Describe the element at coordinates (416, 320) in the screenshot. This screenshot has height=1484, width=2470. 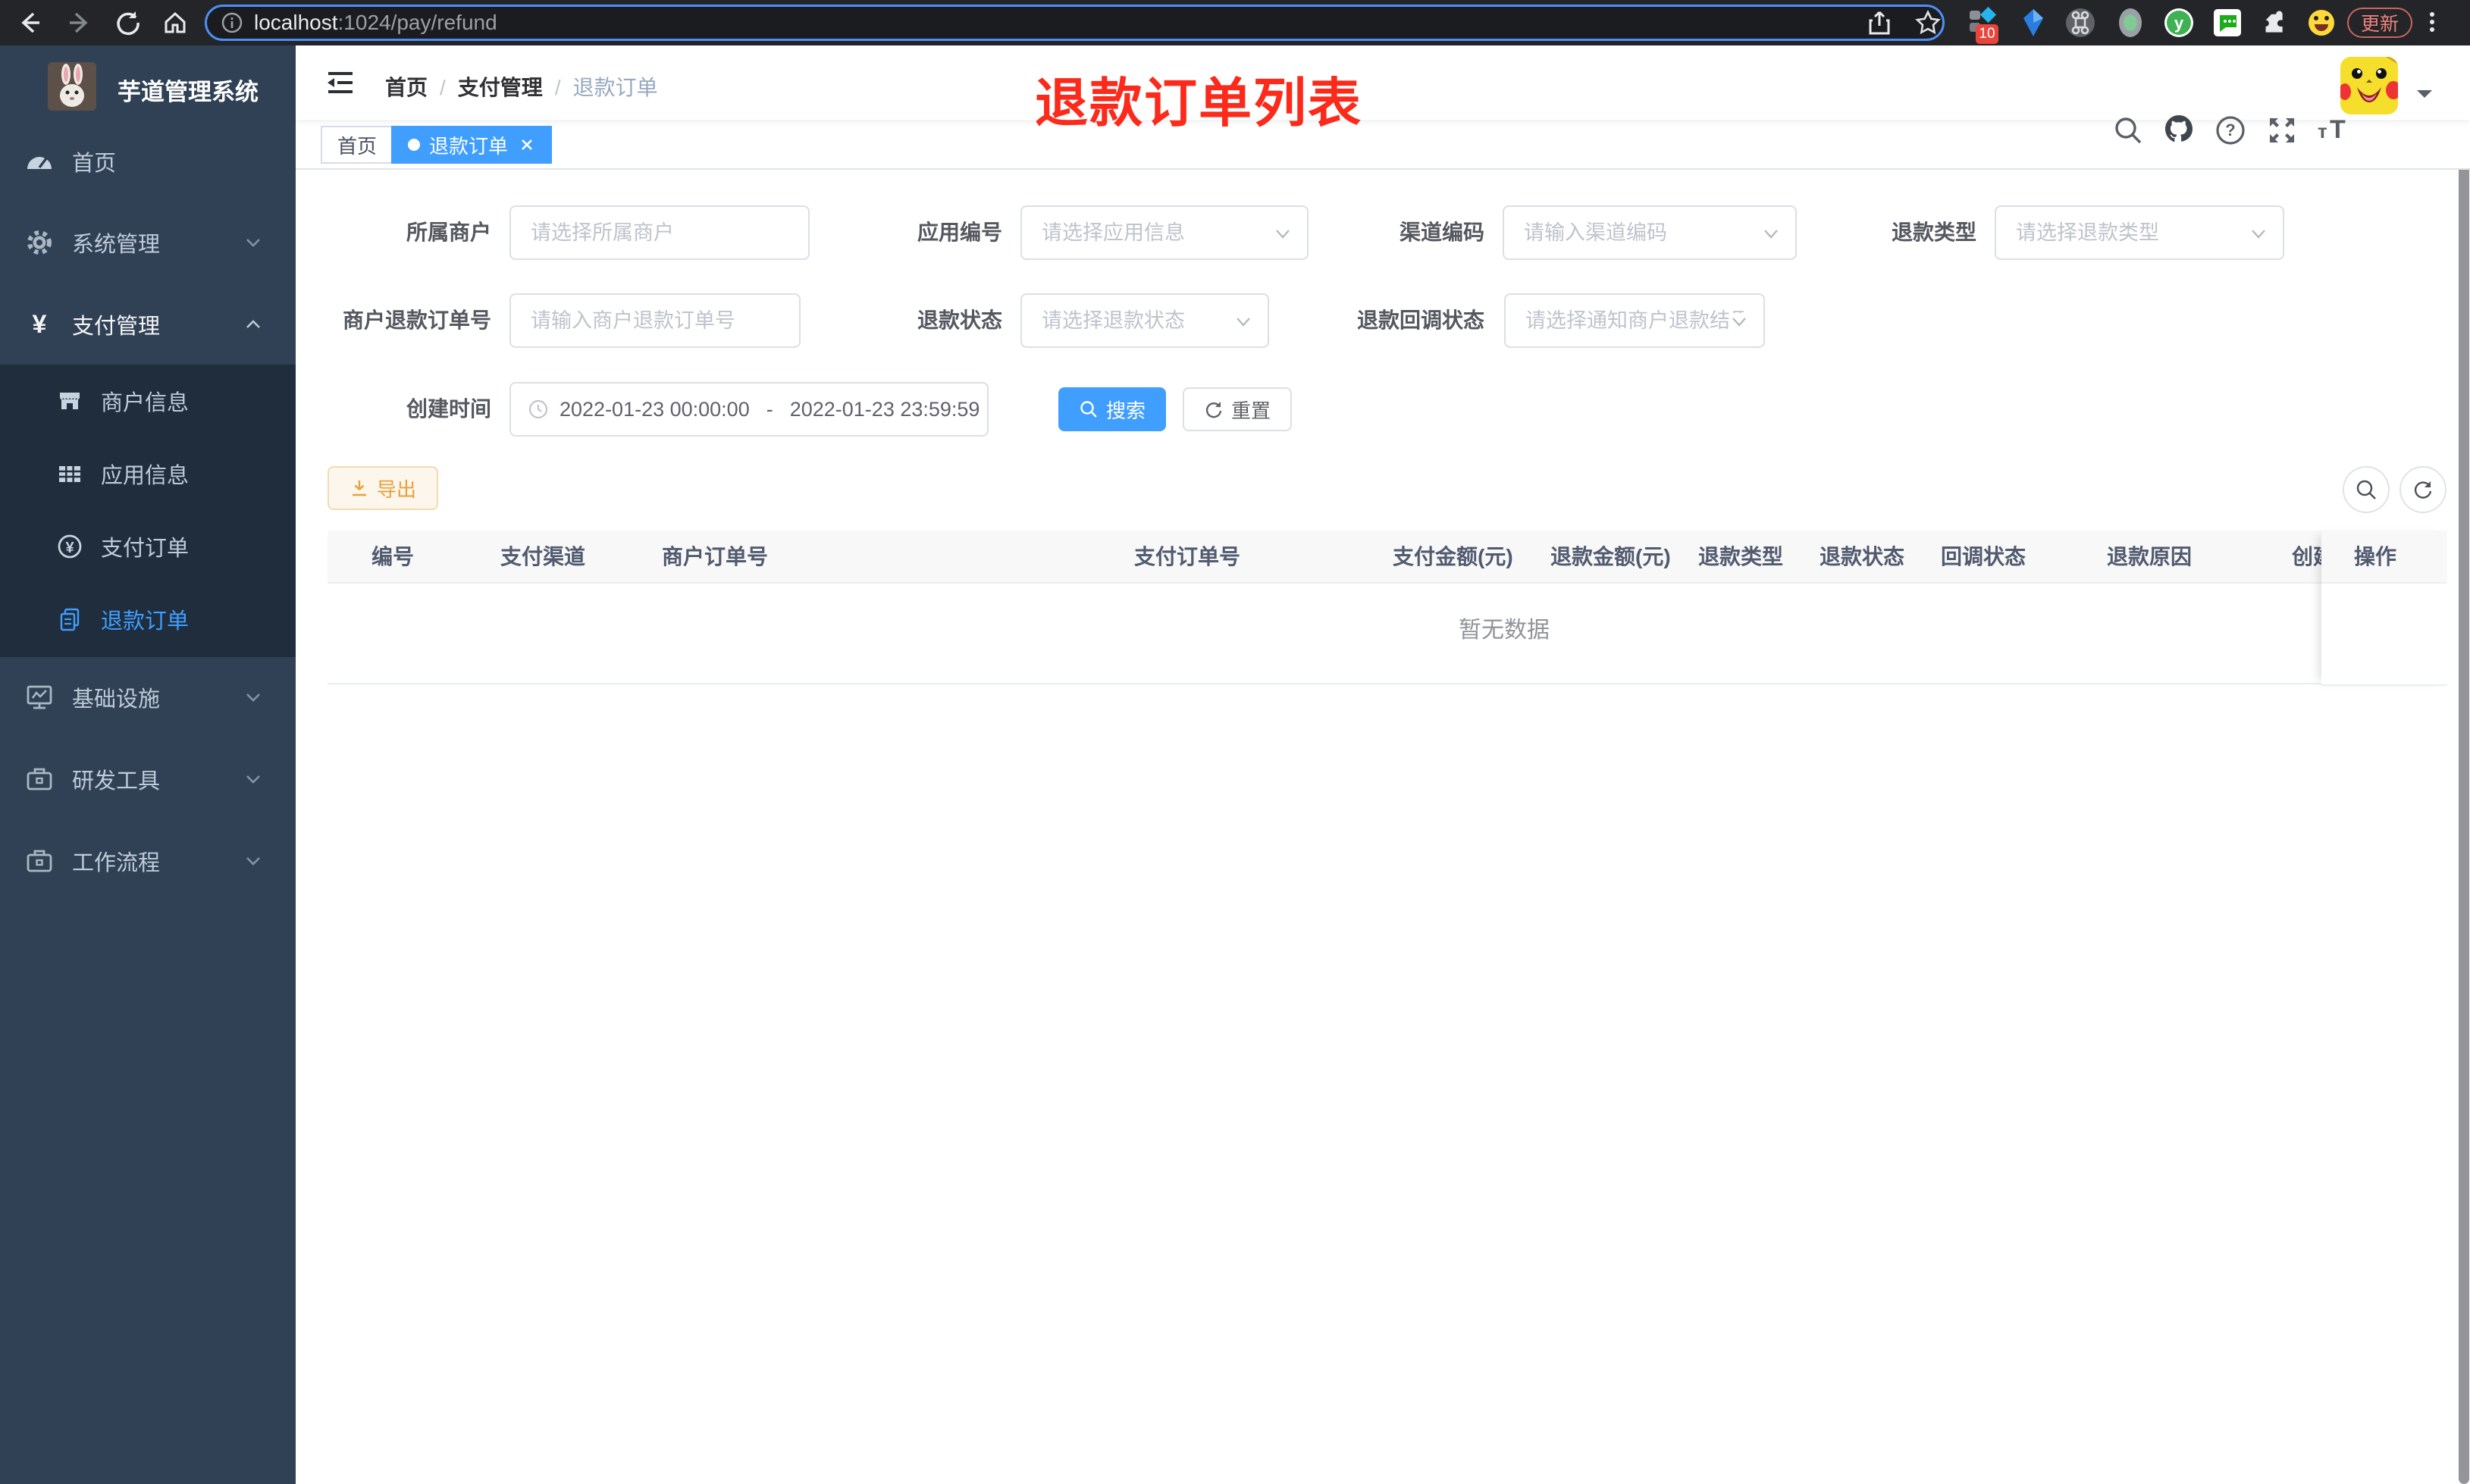
I see `filter-label-merchant-refund-no: 商户退款订单号` at that location.